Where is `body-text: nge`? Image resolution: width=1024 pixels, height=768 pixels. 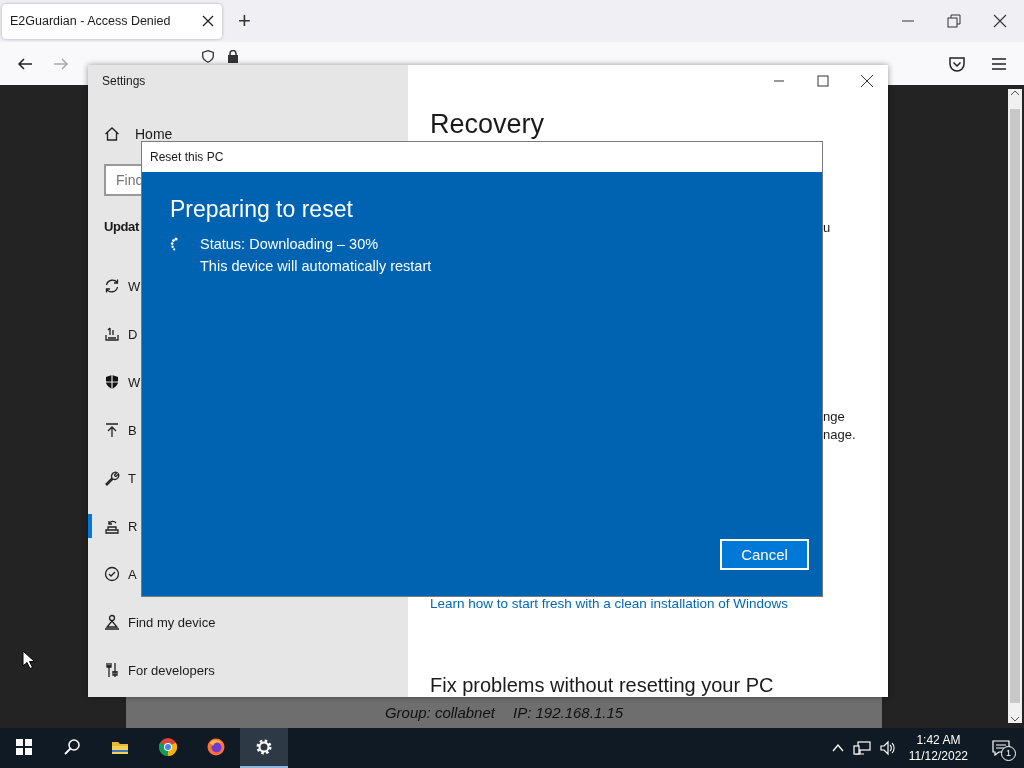 body-text: nge is located at coordinates (834, 417).